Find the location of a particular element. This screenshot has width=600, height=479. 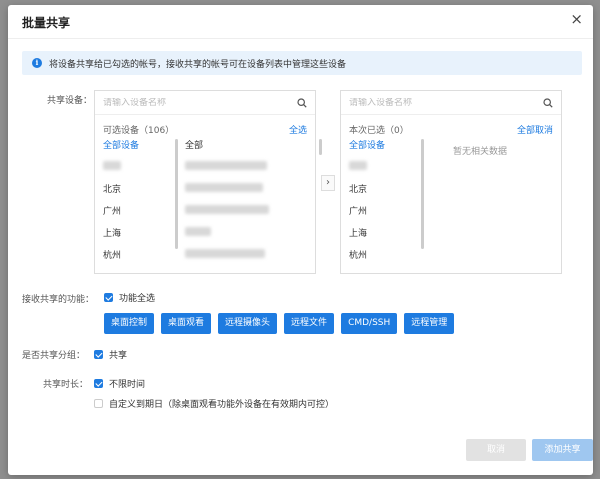

title-divider is located at coordinates (300, 38).